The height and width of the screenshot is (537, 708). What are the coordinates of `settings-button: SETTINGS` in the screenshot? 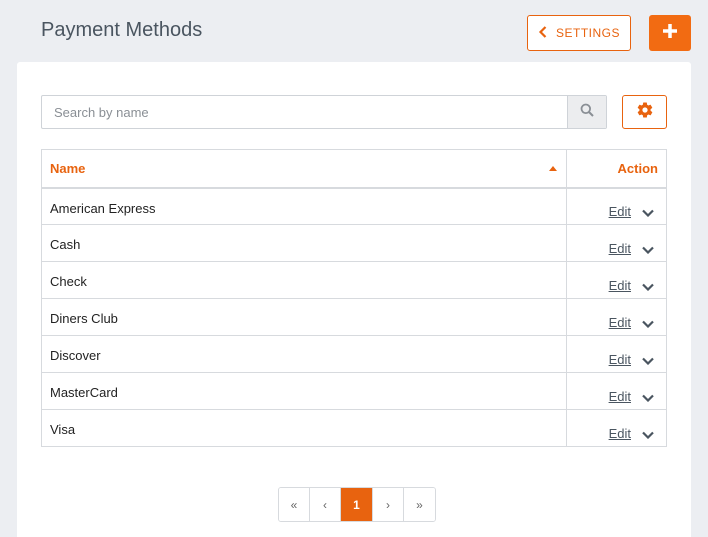 It's located at (579, 33).